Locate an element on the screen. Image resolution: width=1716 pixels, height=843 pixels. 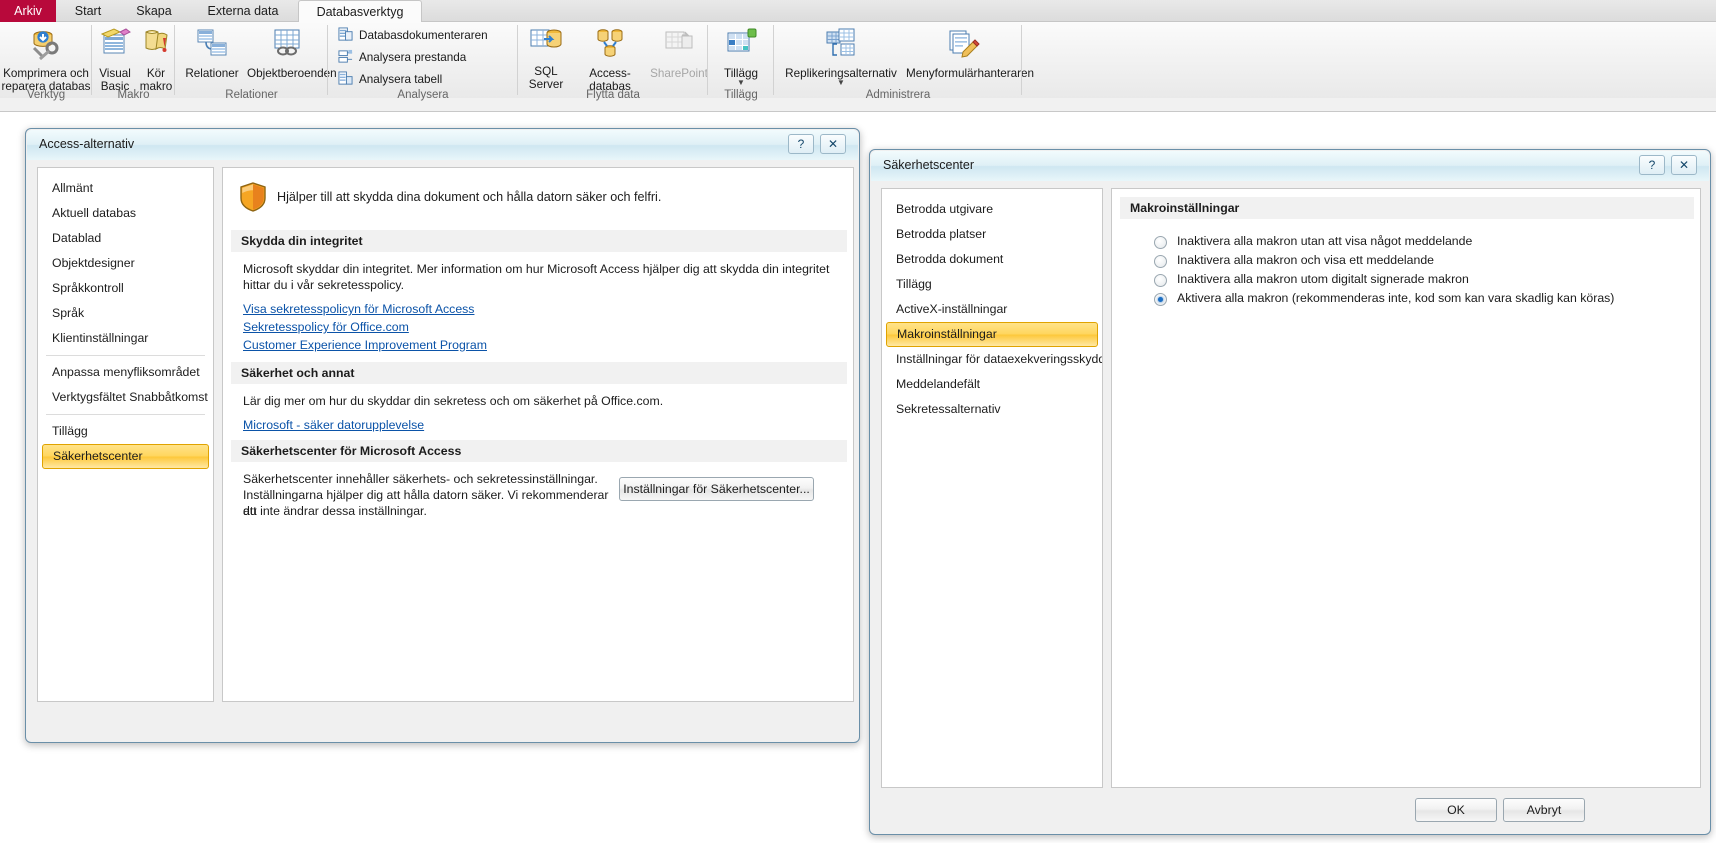
group-separator is located at coordinates (1021, 60).